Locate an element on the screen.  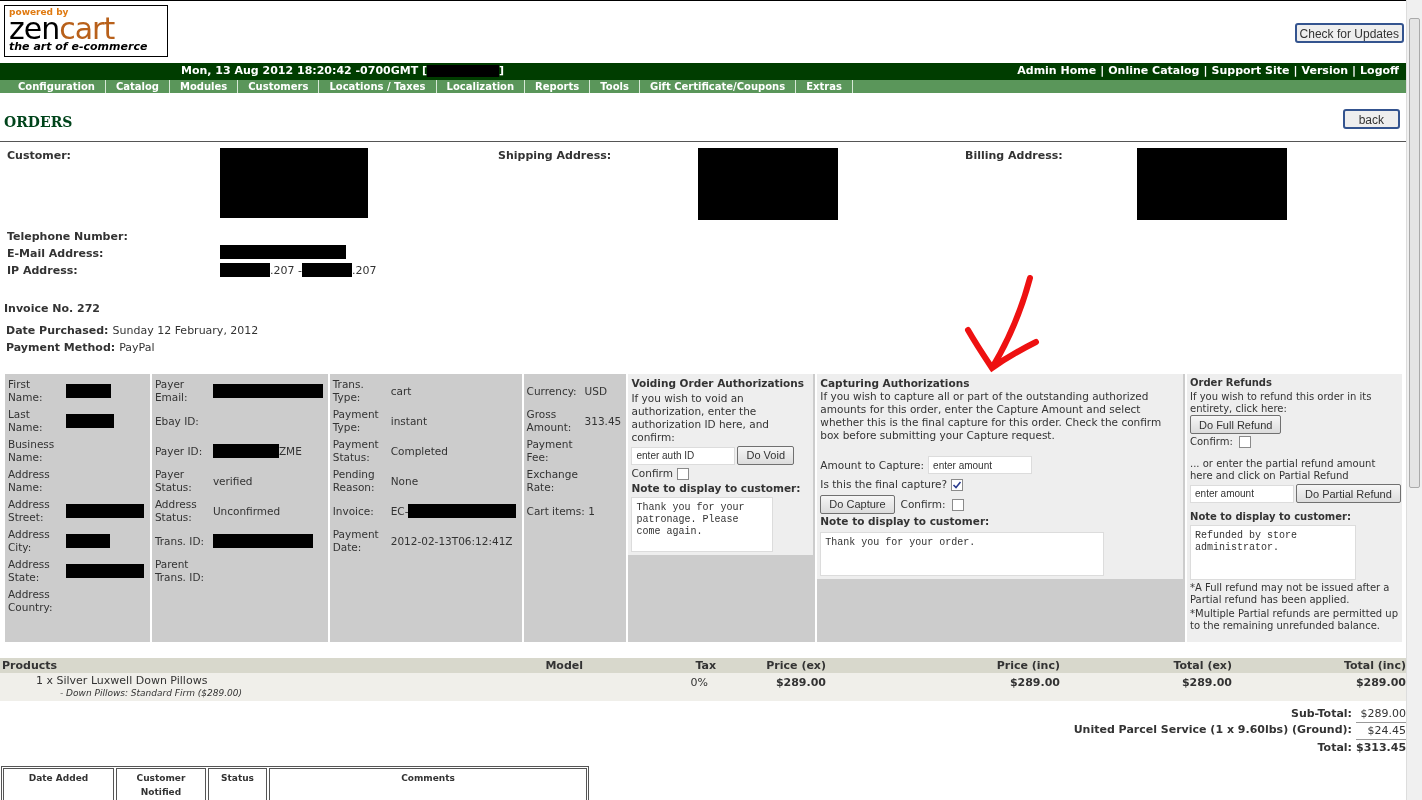
field-label: IP Address: is located at coordinates (43, 270).